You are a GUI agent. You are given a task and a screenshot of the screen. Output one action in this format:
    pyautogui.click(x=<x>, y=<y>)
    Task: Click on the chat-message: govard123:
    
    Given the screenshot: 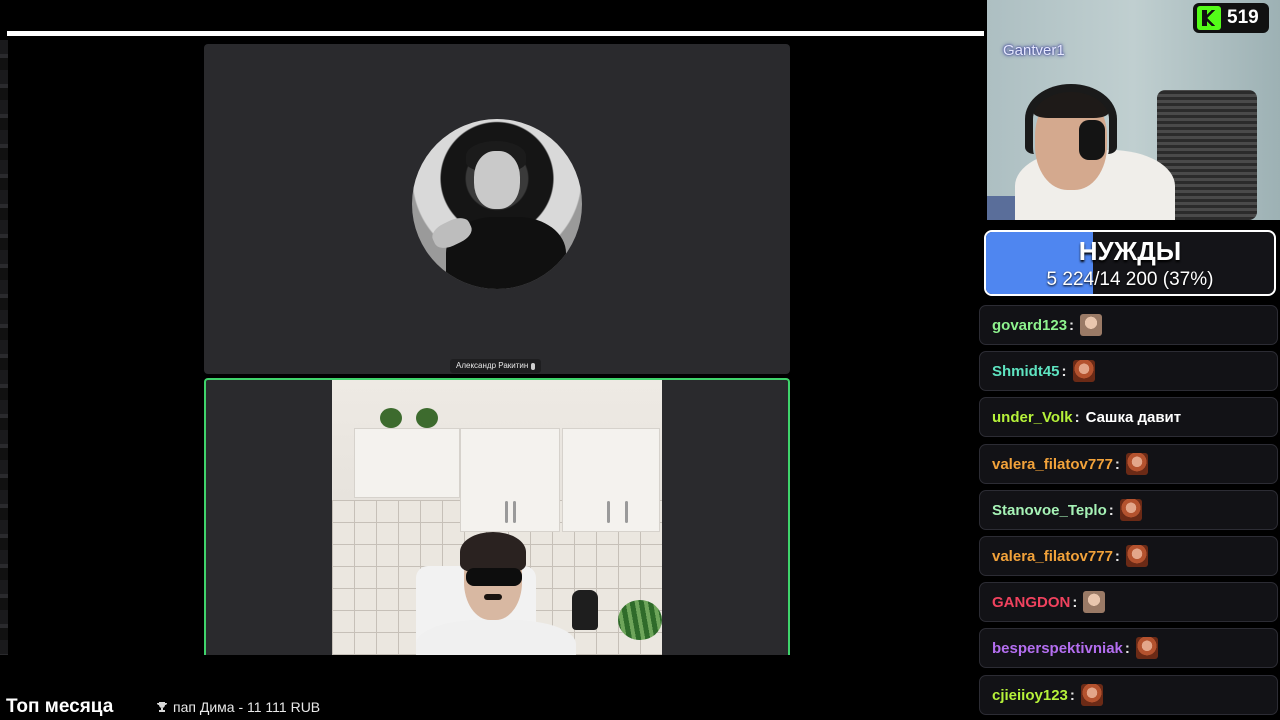 What is the action you would take?
    pyautogui.click(x=1128, y=325)
    